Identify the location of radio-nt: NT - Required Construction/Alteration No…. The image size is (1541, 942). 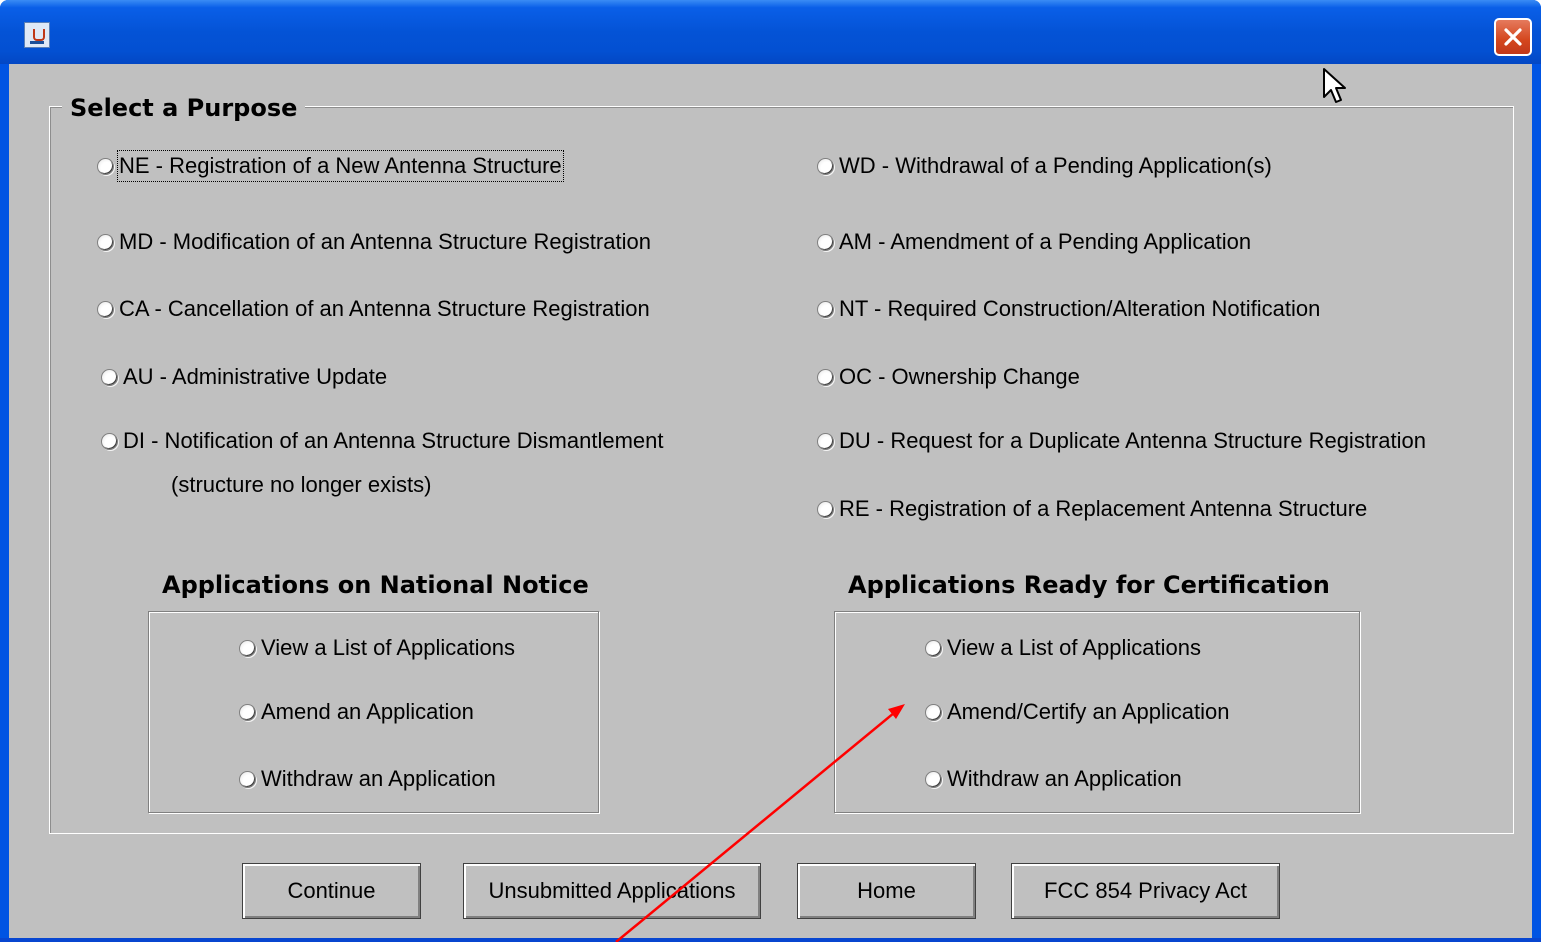
(1068, 309).